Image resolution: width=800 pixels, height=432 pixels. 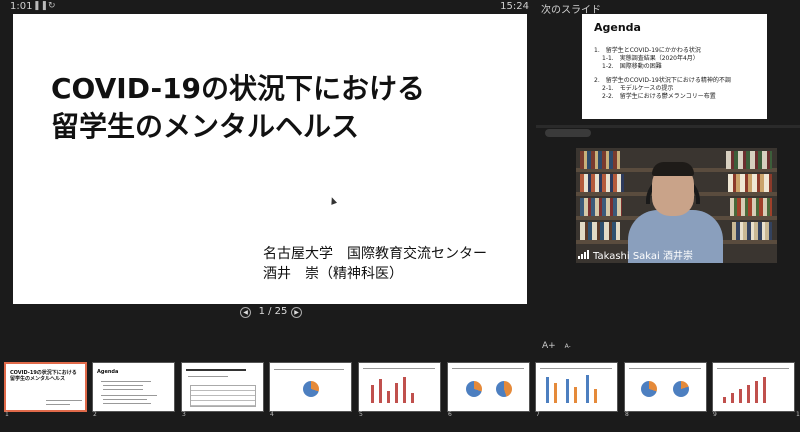 What do you see at coordinates (668, 126) in the screenshot?
I see `panel-divider` at bounding box center [668, 126].